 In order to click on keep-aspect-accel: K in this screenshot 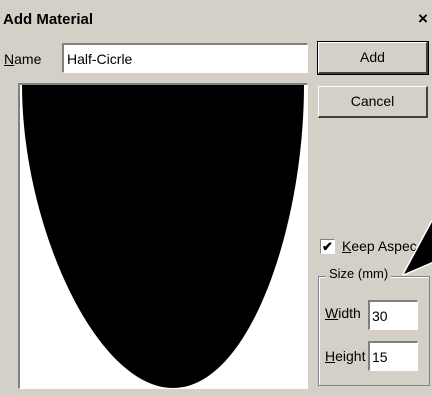, I will do `click(347, 246)`.